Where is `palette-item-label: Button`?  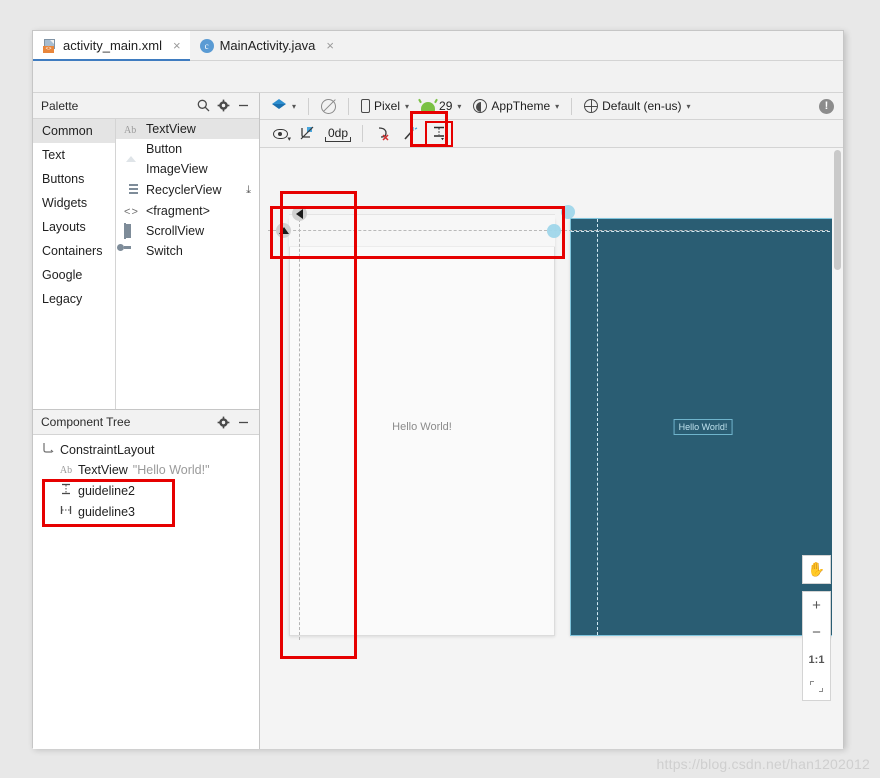
palette-item-label: Button is located at coordinates (164, 149).